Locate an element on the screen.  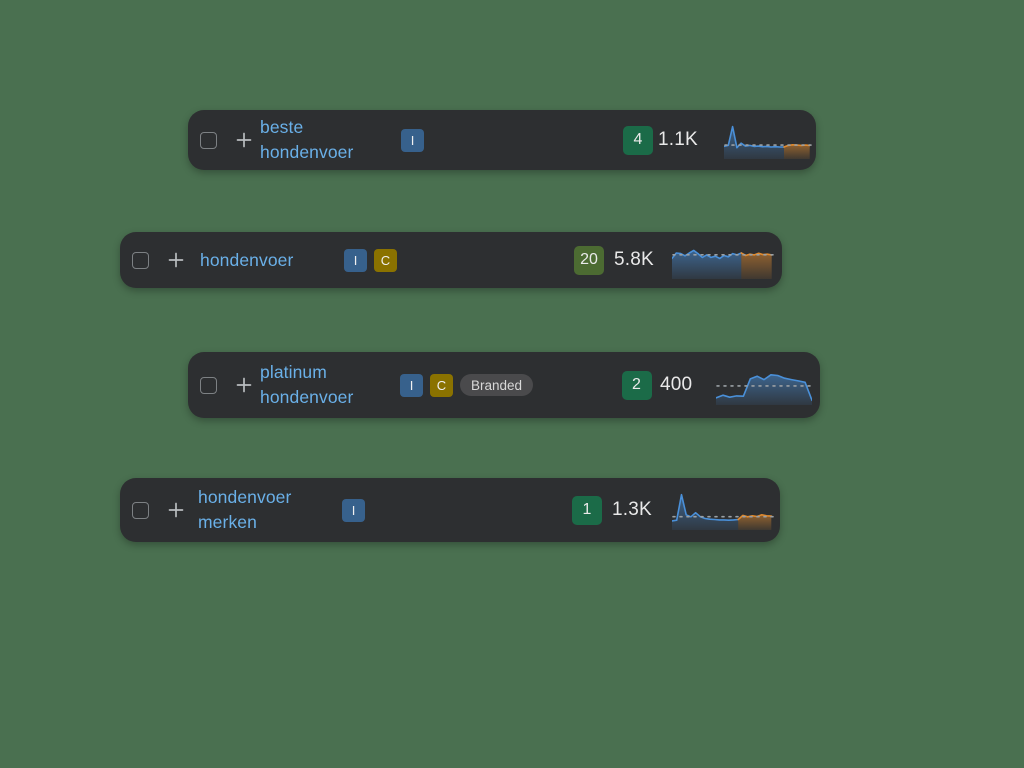
keyword-cell: platinum hondenvoer is located at coordinates (330, 385).